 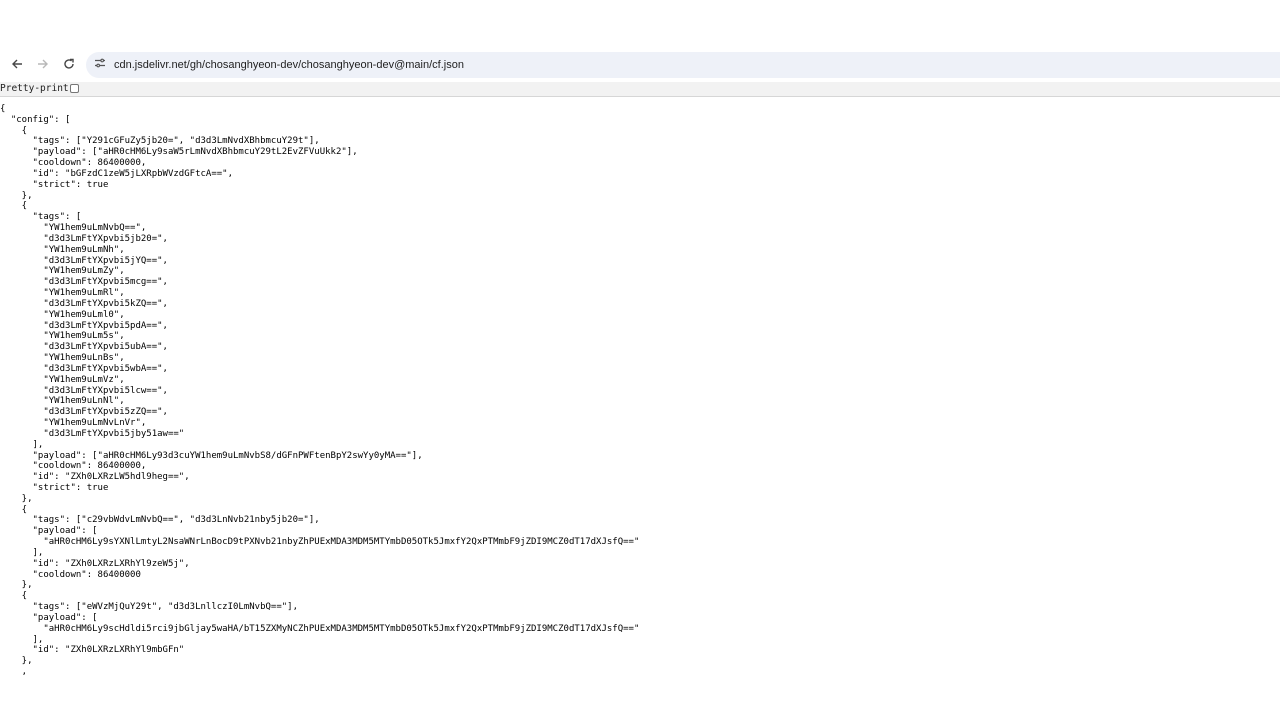 What do you see at coordinates (84, 325) in the screenshot?
I see `json-line: "d3d3LmFtYXpvbi5pdA==",` at bounding box center [84, 325].